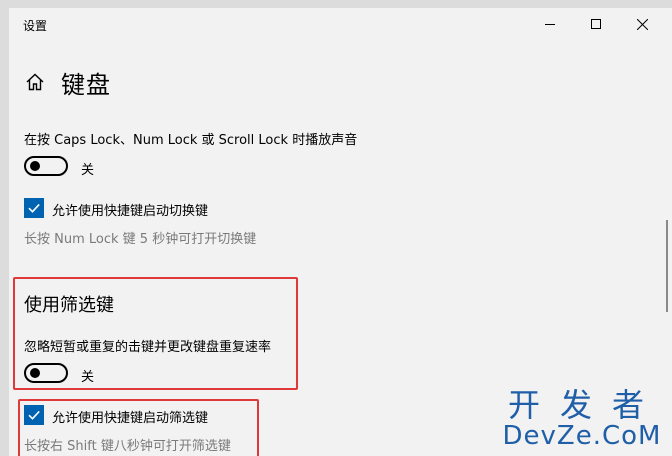 This screenshot has width=672, height=456. I want to click on filter-keys-heading: 使用筛选键, so click(69, 305).